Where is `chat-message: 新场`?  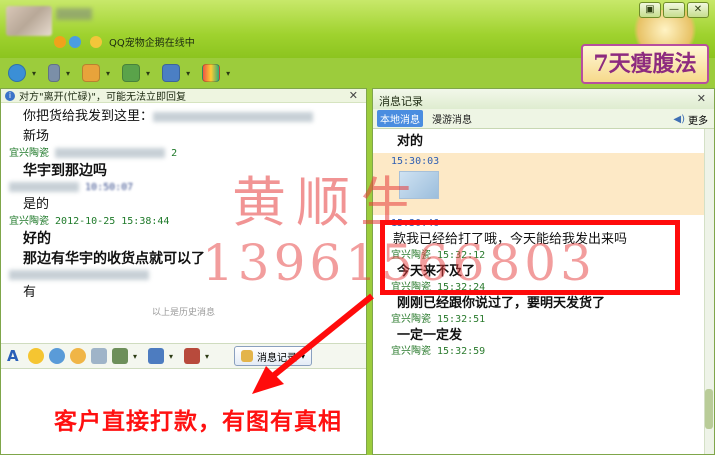 chat-message: 新场 is located at coordinates (36, 136).